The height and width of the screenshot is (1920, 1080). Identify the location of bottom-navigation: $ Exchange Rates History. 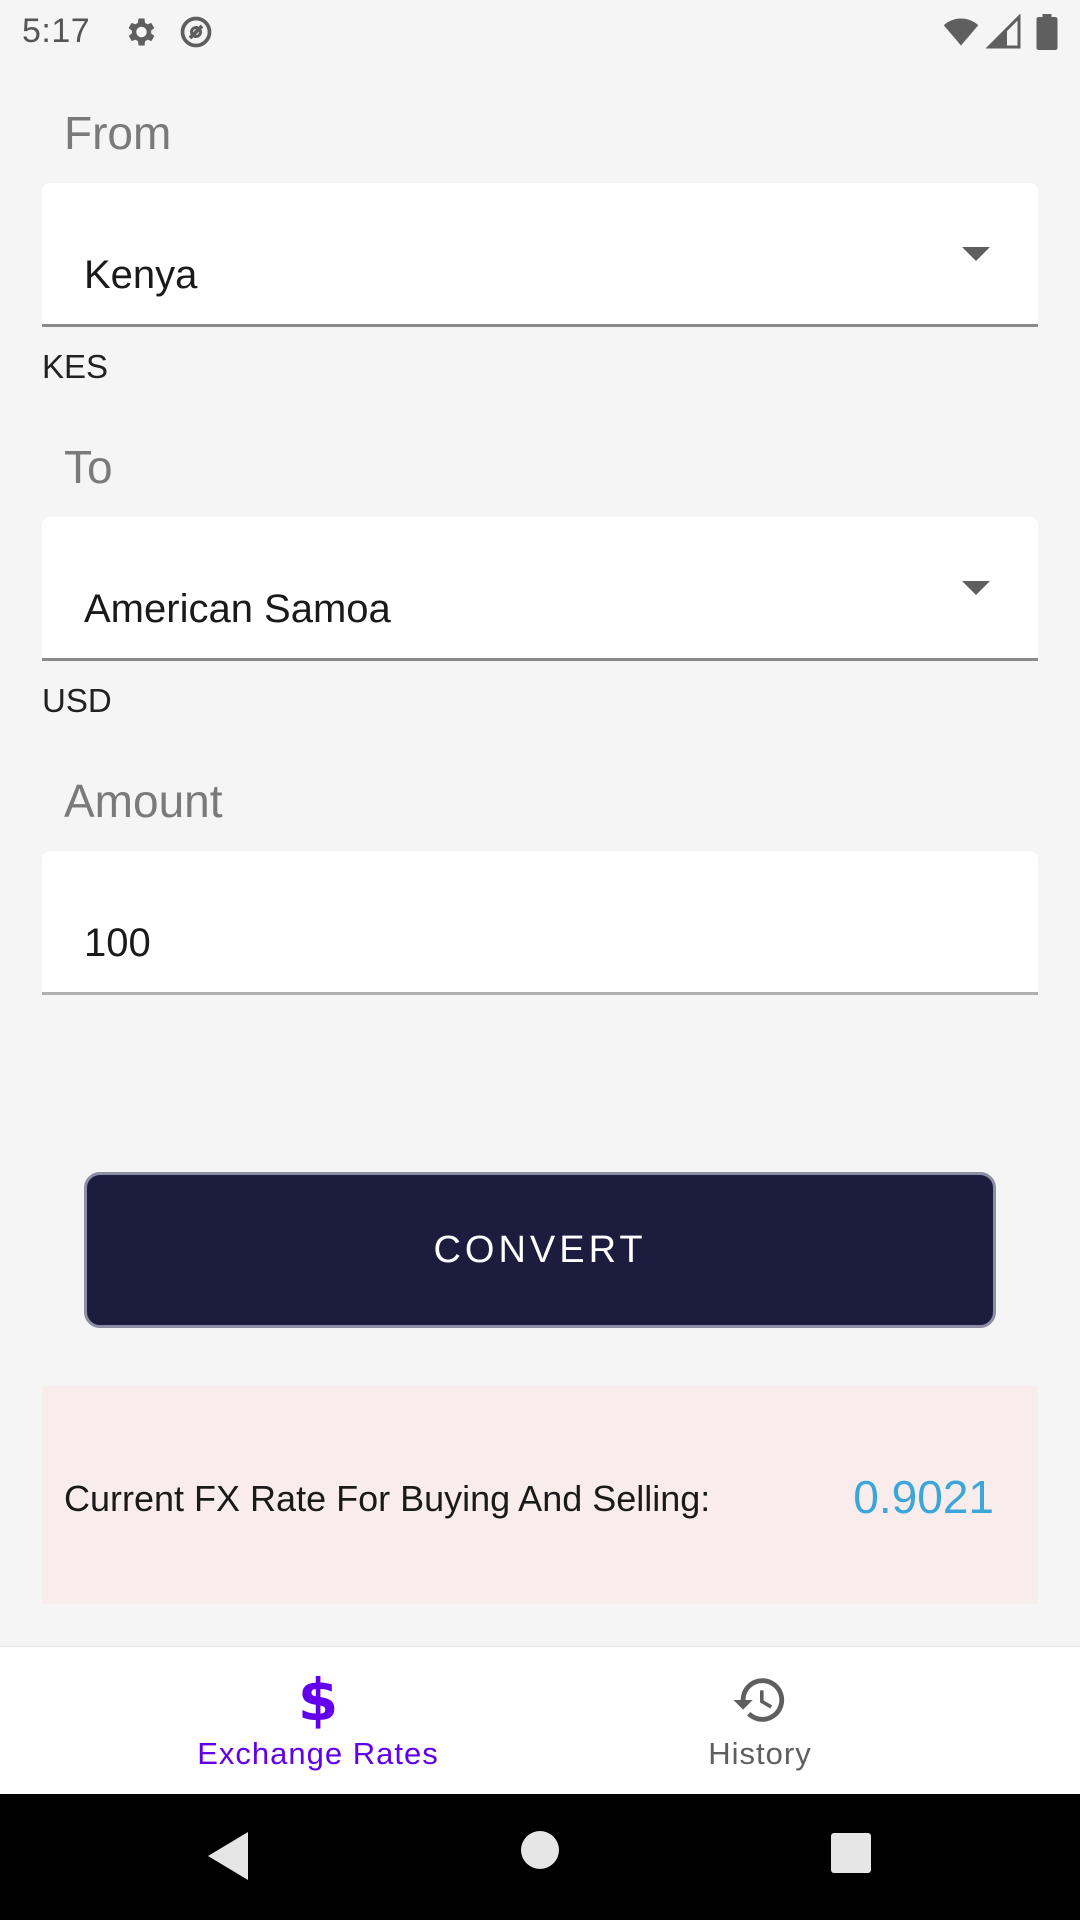
(540, 1720).